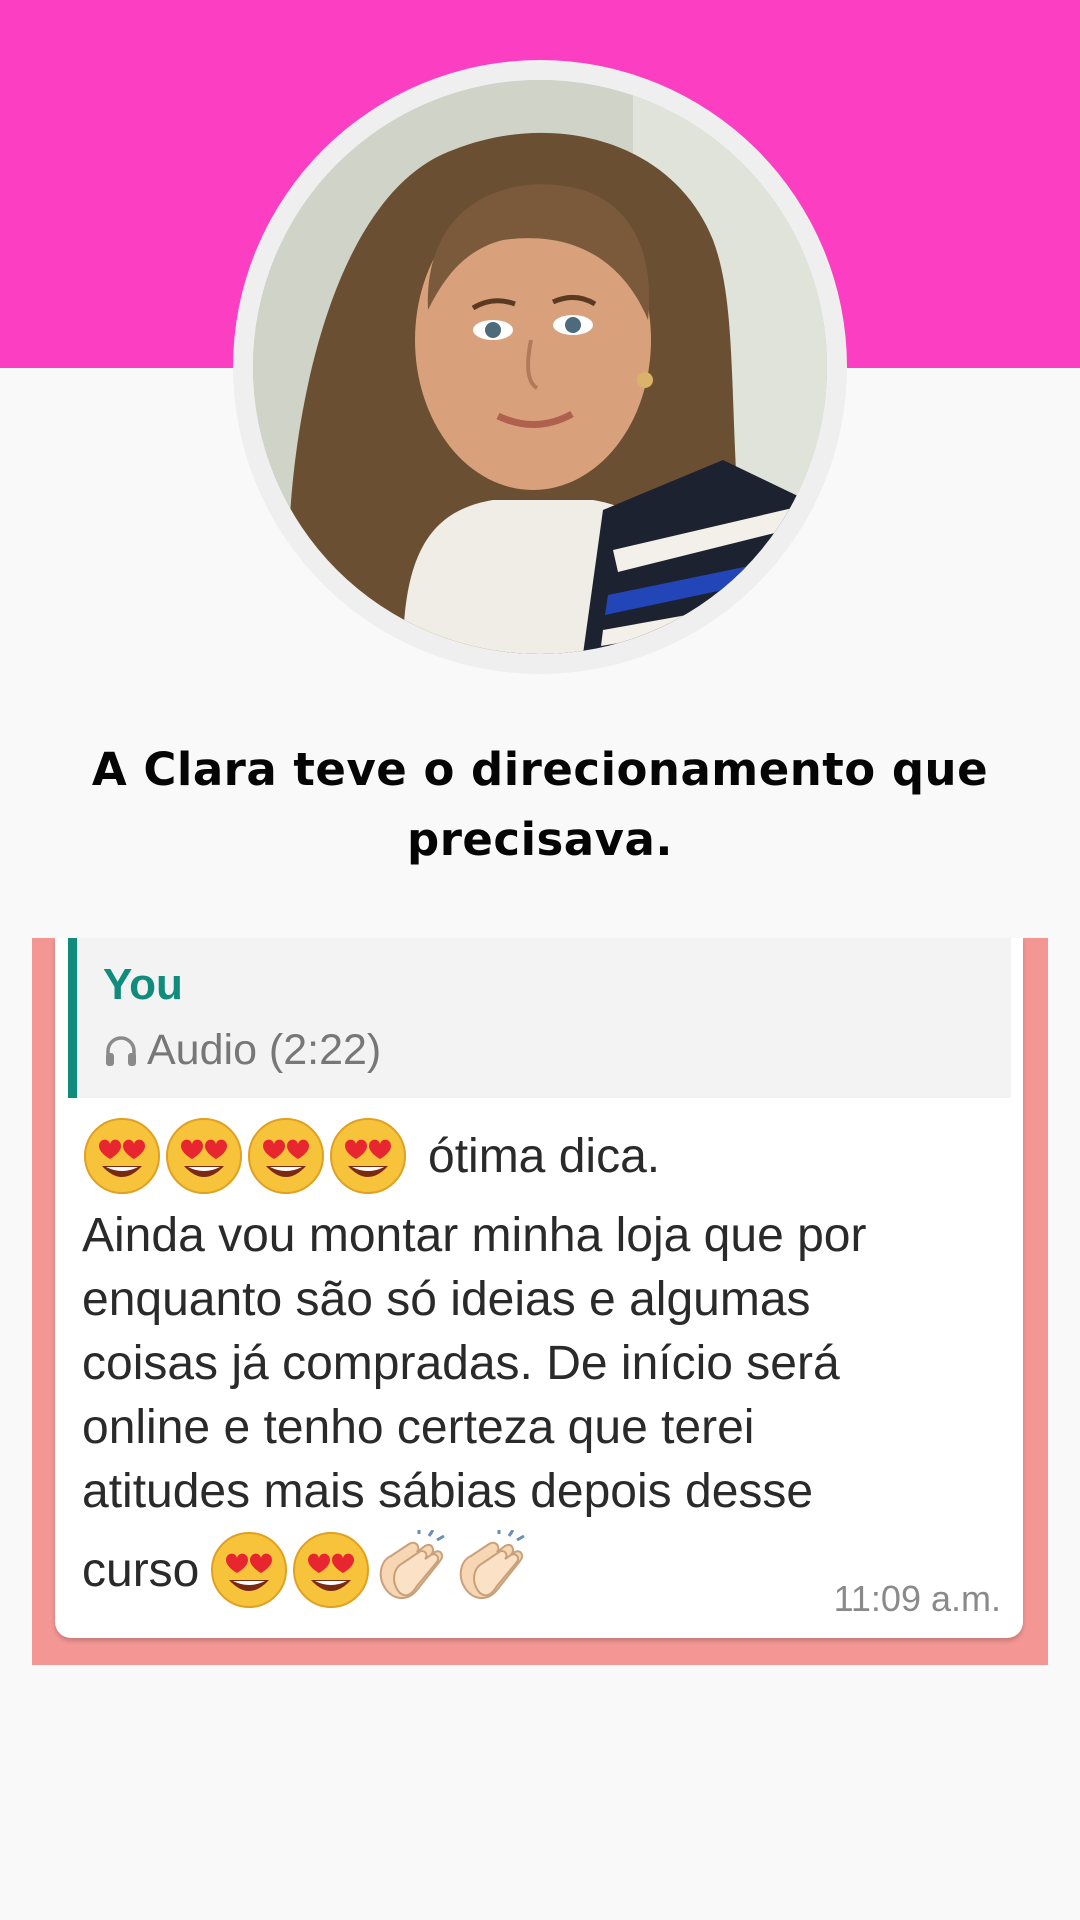 Image resolution: width=1080 pixels, height=1920 pixels. I want to click on message-first-text: ótima dica., so click(544, 1156).